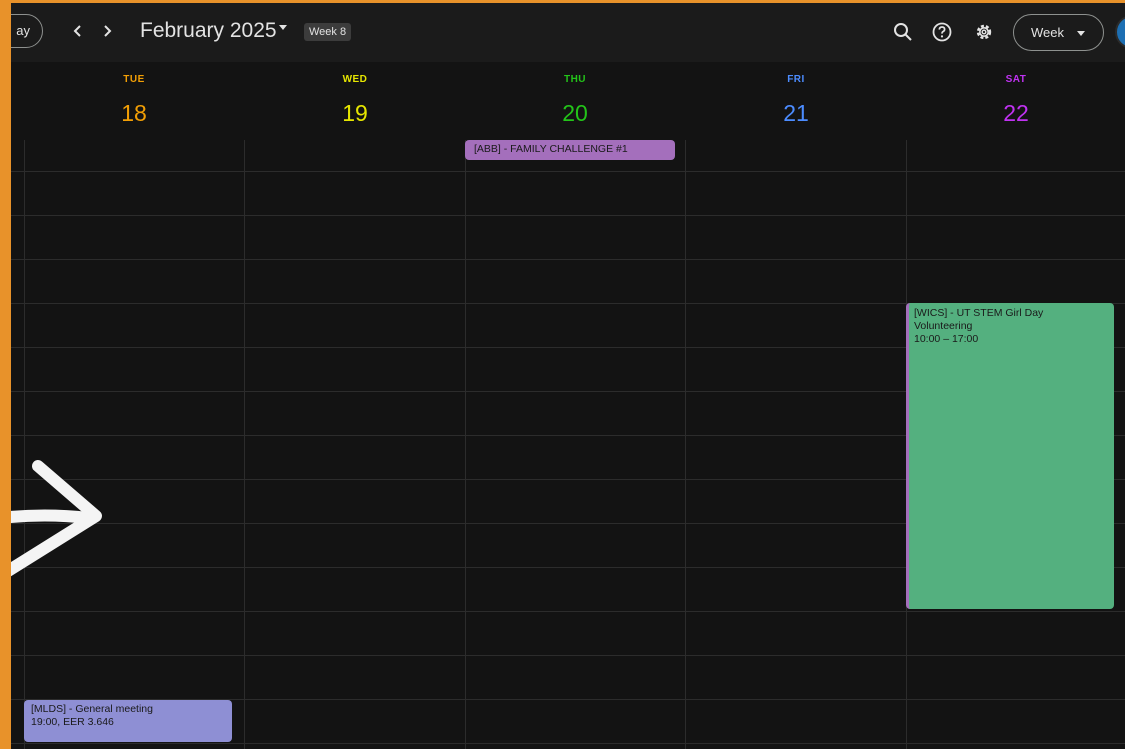 This screenshot has height=749, width=1125. What do you see at coordinates (355, 113) in the screenshot?
I see `day-number: 19` at bounding box center [355, 113].